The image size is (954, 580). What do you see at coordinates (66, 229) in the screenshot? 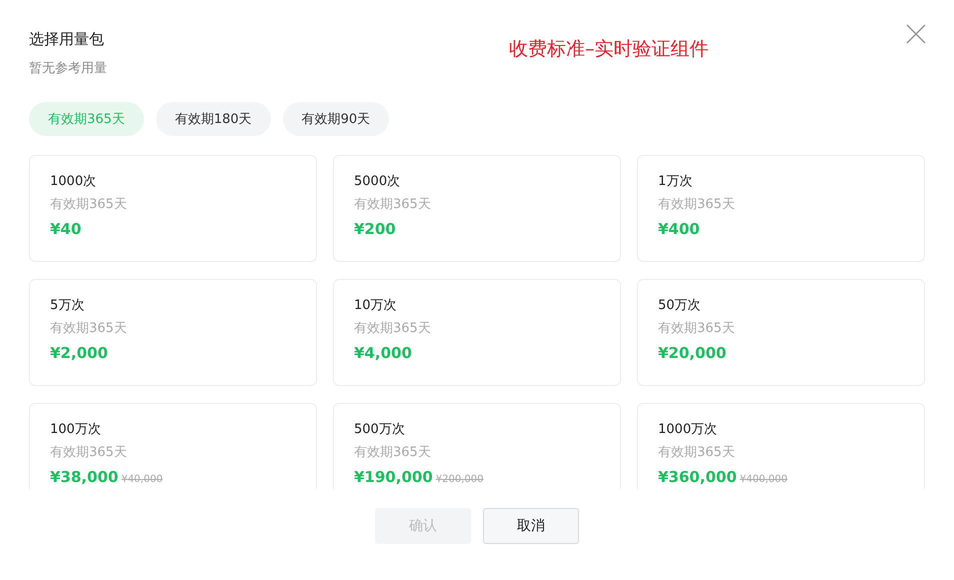
I see `package-price: ¥40` at bounding box center [66, 229].